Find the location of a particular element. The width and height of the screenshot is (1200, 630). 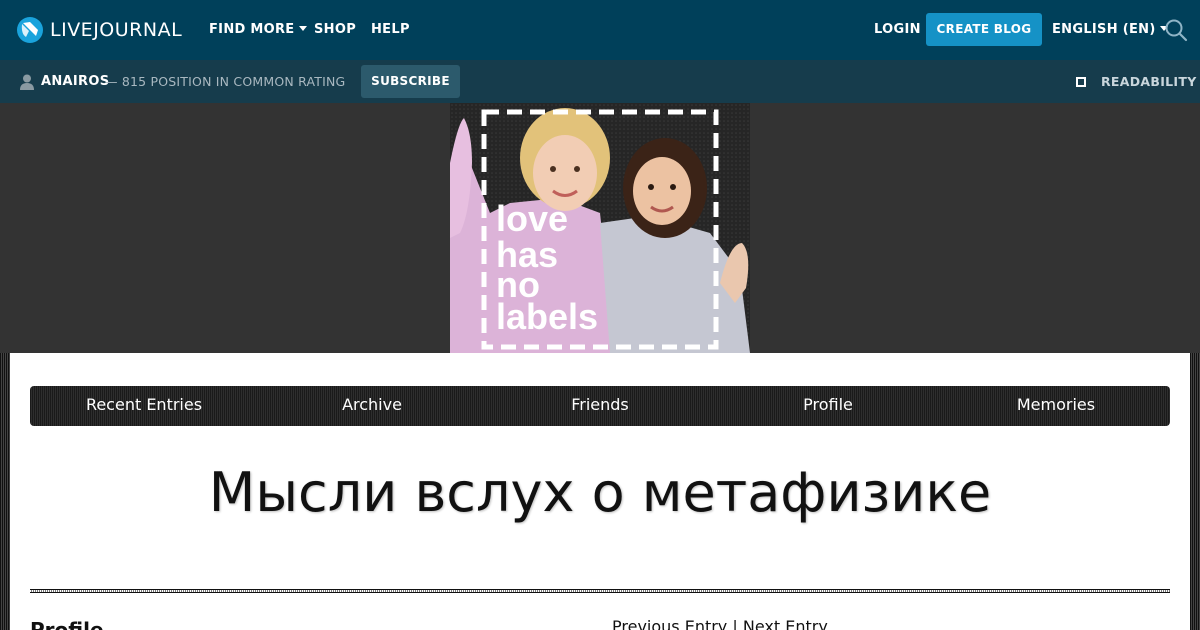

help-link: HELP is located at coordinates (390, 30).